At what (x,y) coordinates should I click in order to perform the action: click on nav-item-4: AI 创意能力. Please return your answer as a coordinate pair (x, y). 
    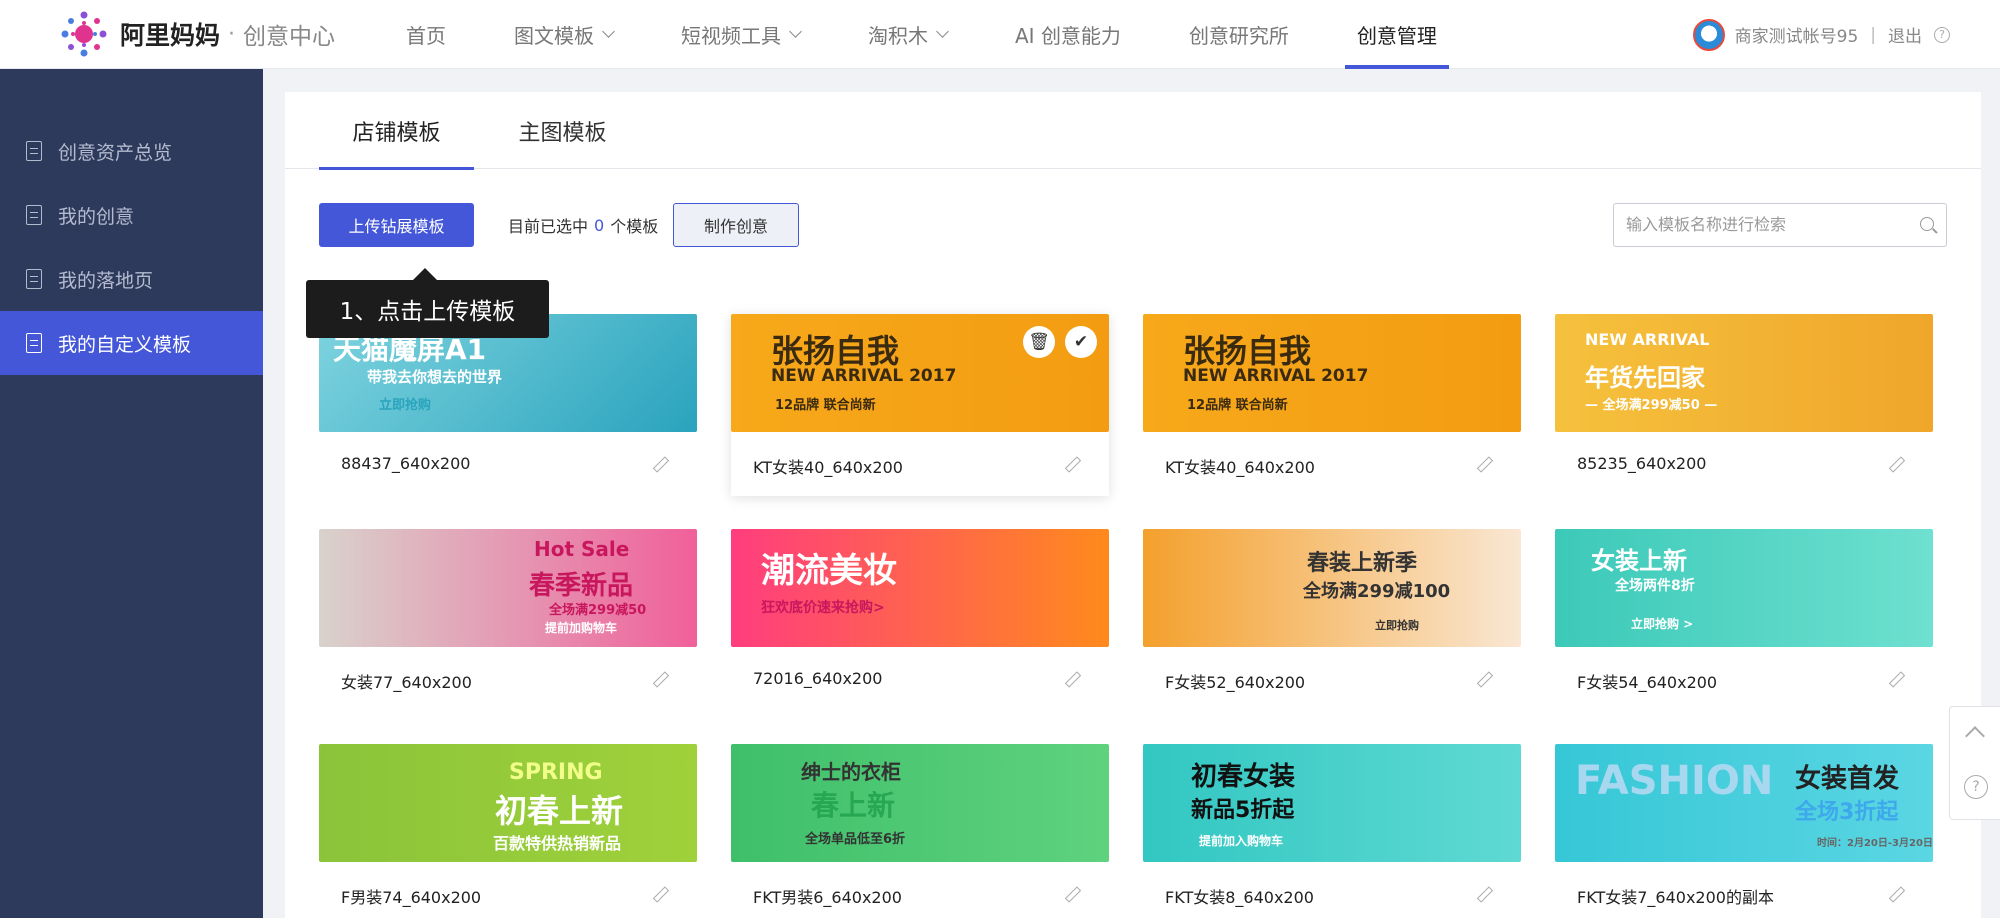
    Looking at the image, I should click on (1068, 34).